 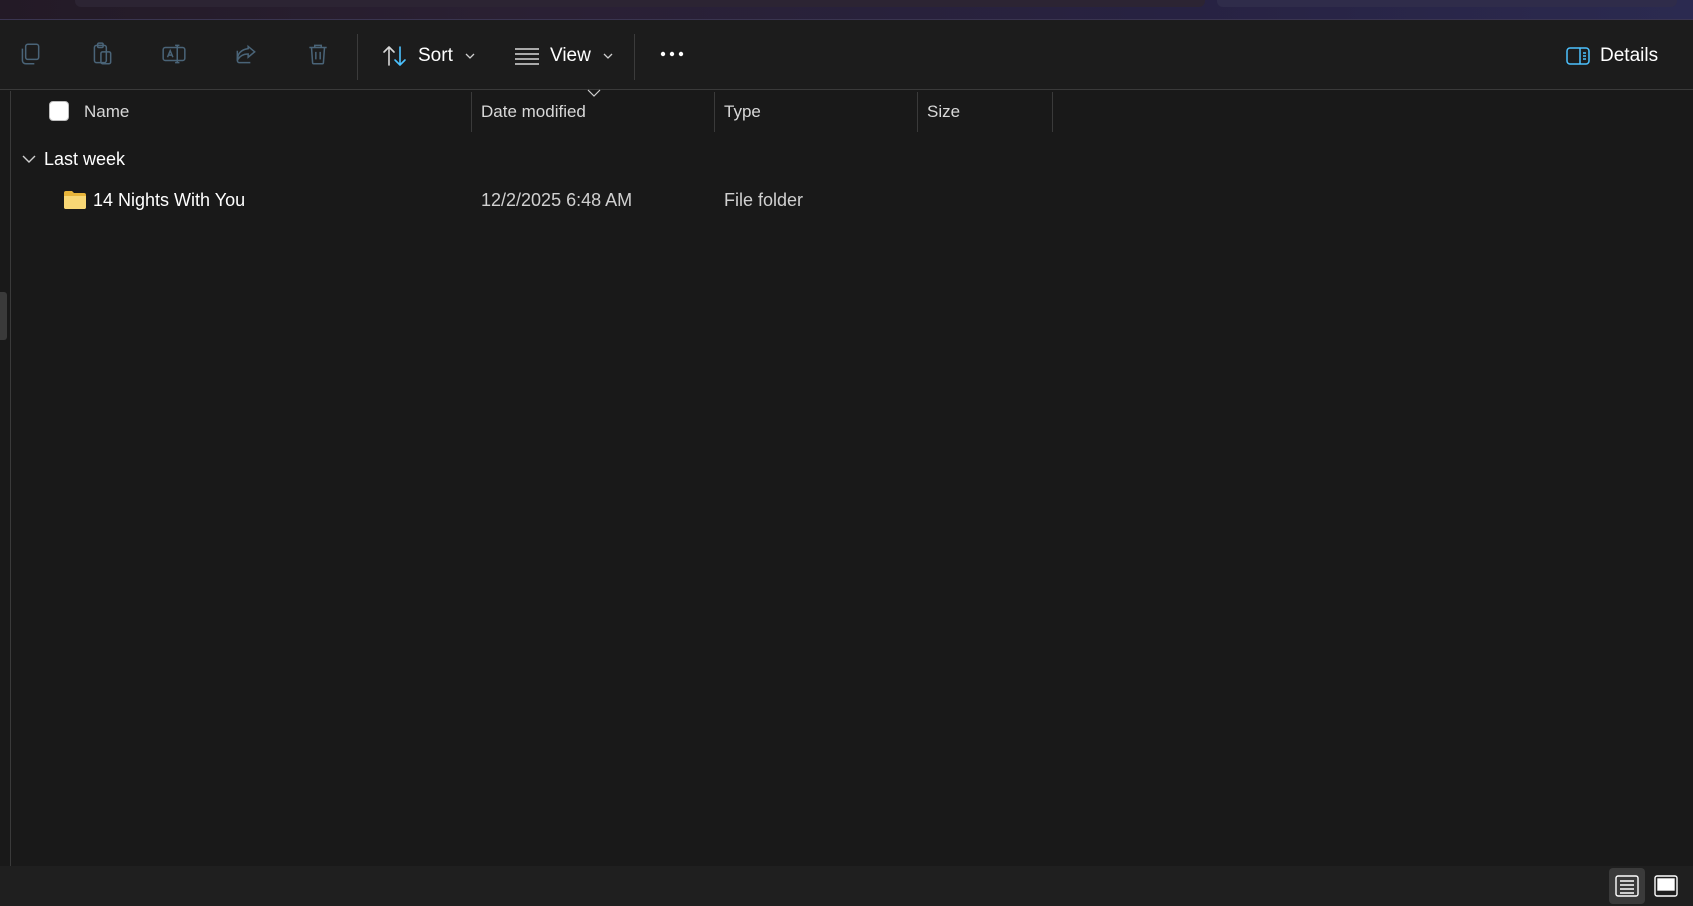 I want to click on more-icon, so click(x=672, y=54).